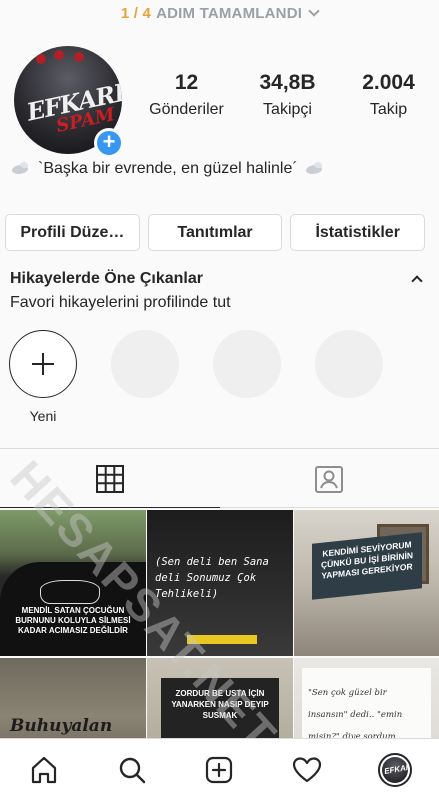 The image size is (439, 800). I want to click on nav-new-post, so click(219, 770).